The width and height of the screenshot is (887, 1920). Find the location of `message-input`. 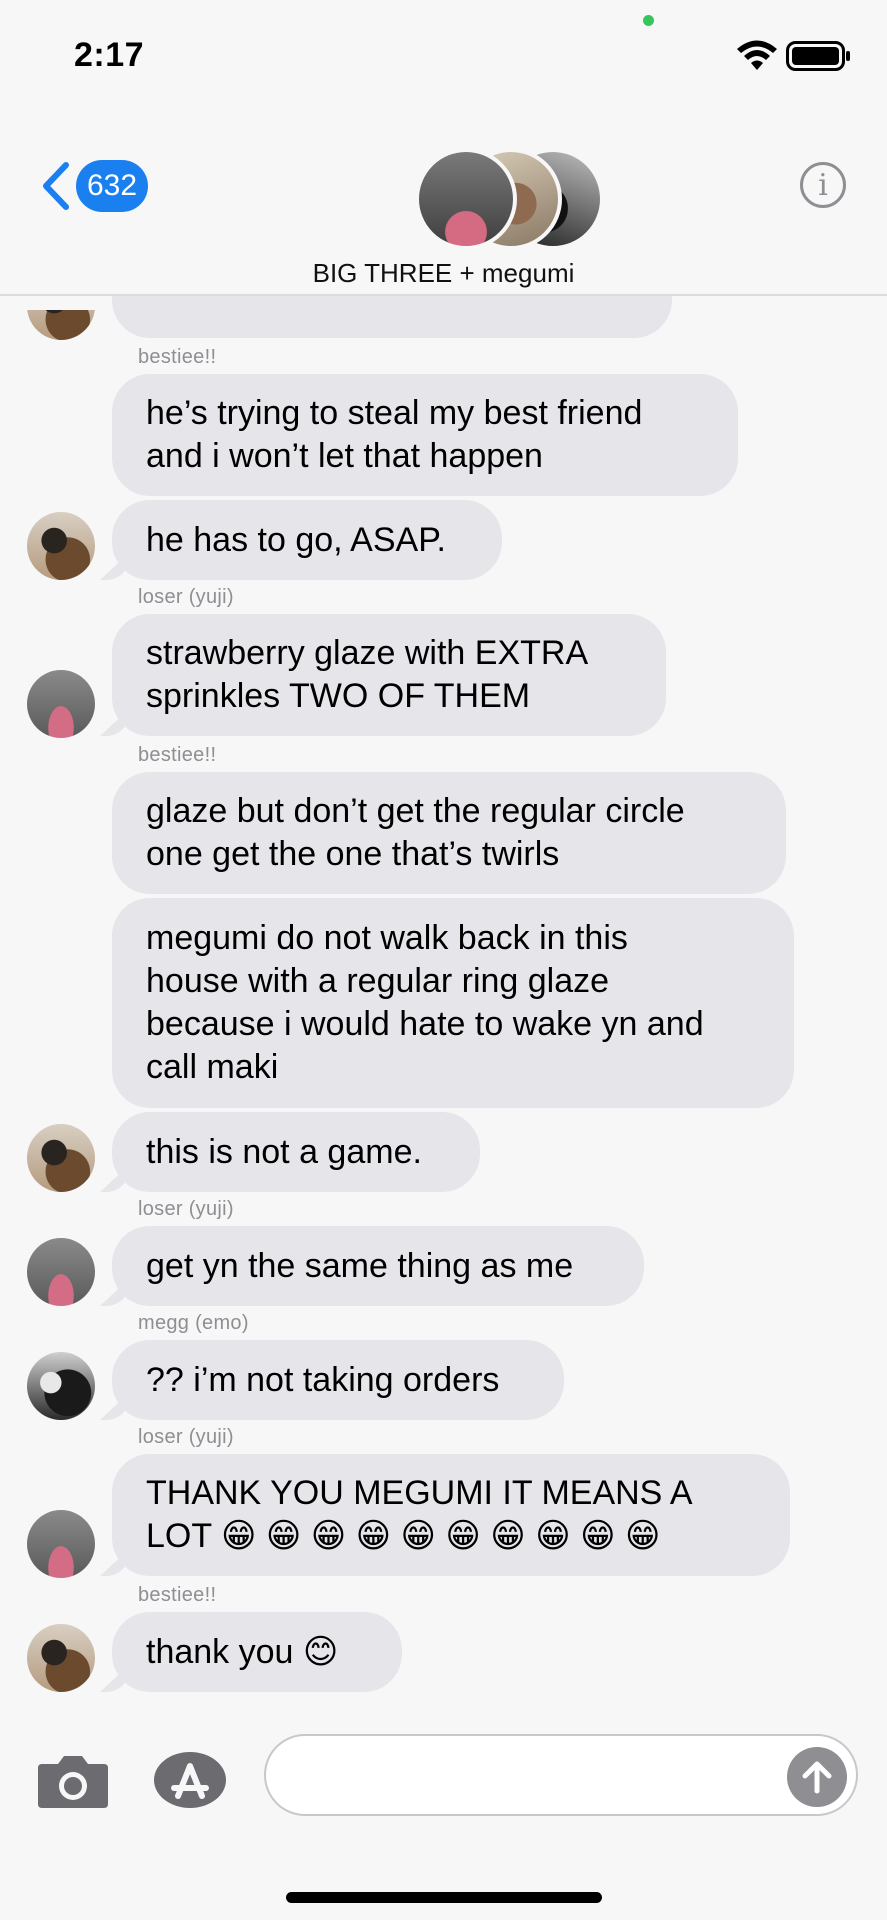

message-input is located at coordinates (561, 1775).